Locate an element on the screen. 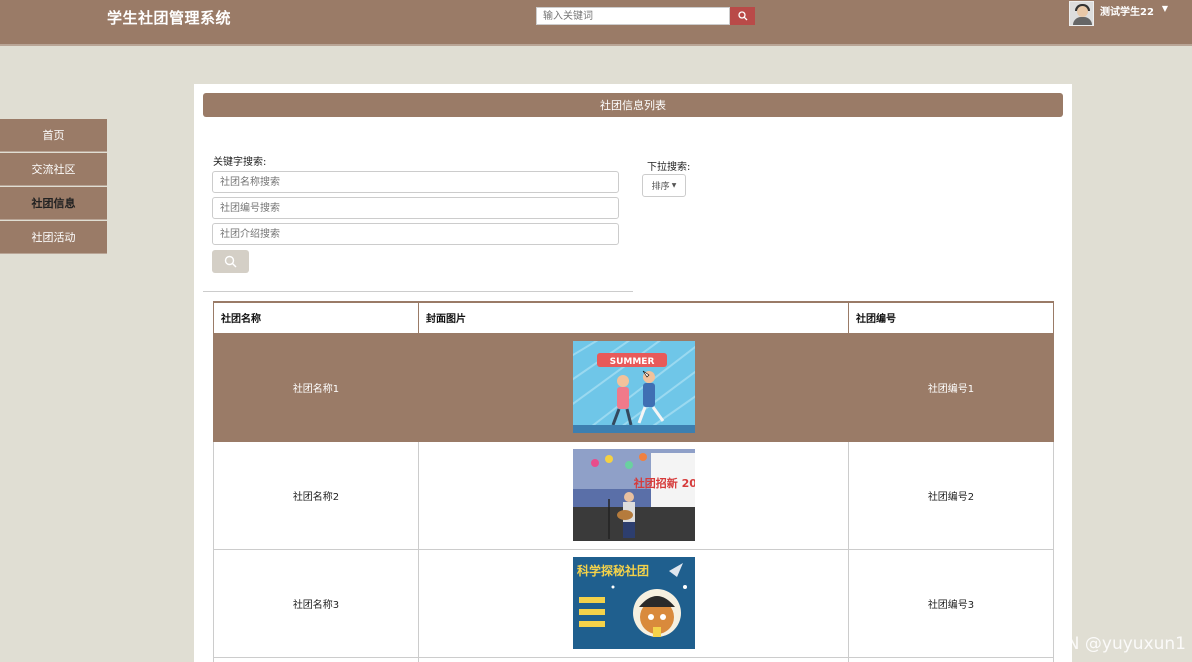 This screenshot has width=1192, height=662. sidebar: 首页 交流社区 社团信息 社团活动 is located at coordinates (53, 187).